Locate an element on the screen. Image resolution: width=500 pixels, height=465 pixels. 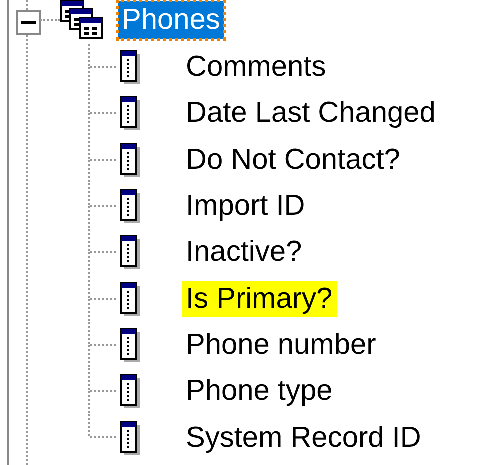
field-label: System Record ID is located at coordinates (304, 438).